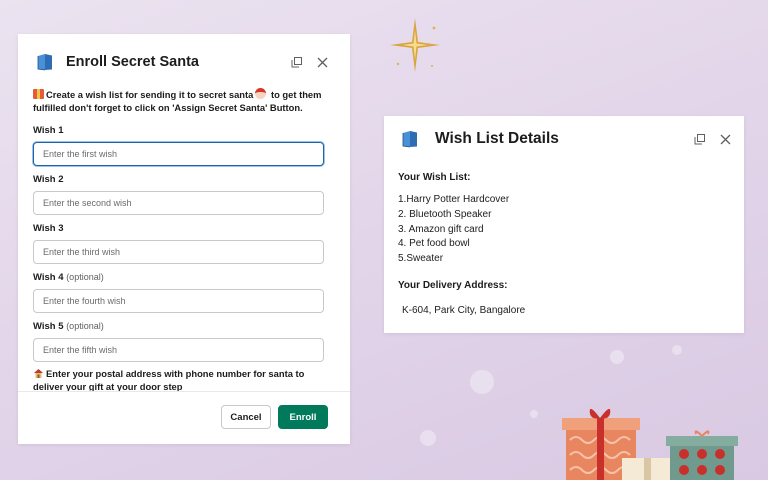 The height and width of the screenshot is (480, 768). What do you see at coordinates (178, 252) in the screenshot?
I see `wish-3-input` at bounding box center [178, 252].